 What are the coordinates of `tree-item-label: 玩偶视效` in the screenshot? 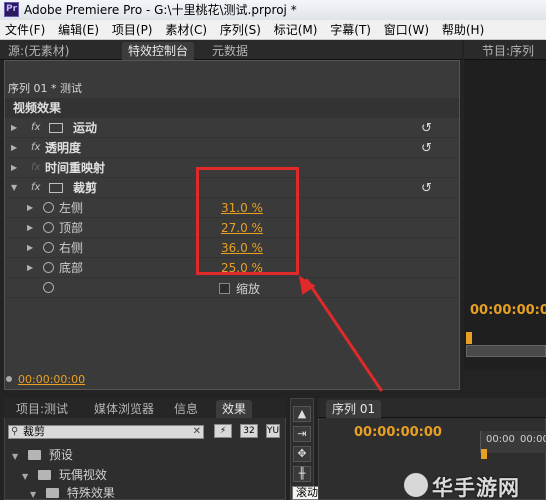 It's located at (82, 475).